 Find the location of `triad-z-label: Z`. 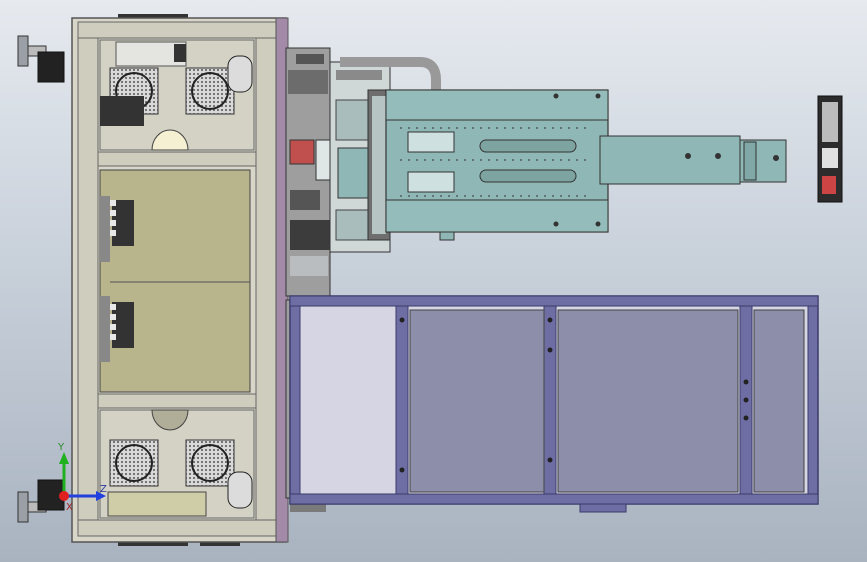

triad-z-label: Z is located at coordinates (103, 489).